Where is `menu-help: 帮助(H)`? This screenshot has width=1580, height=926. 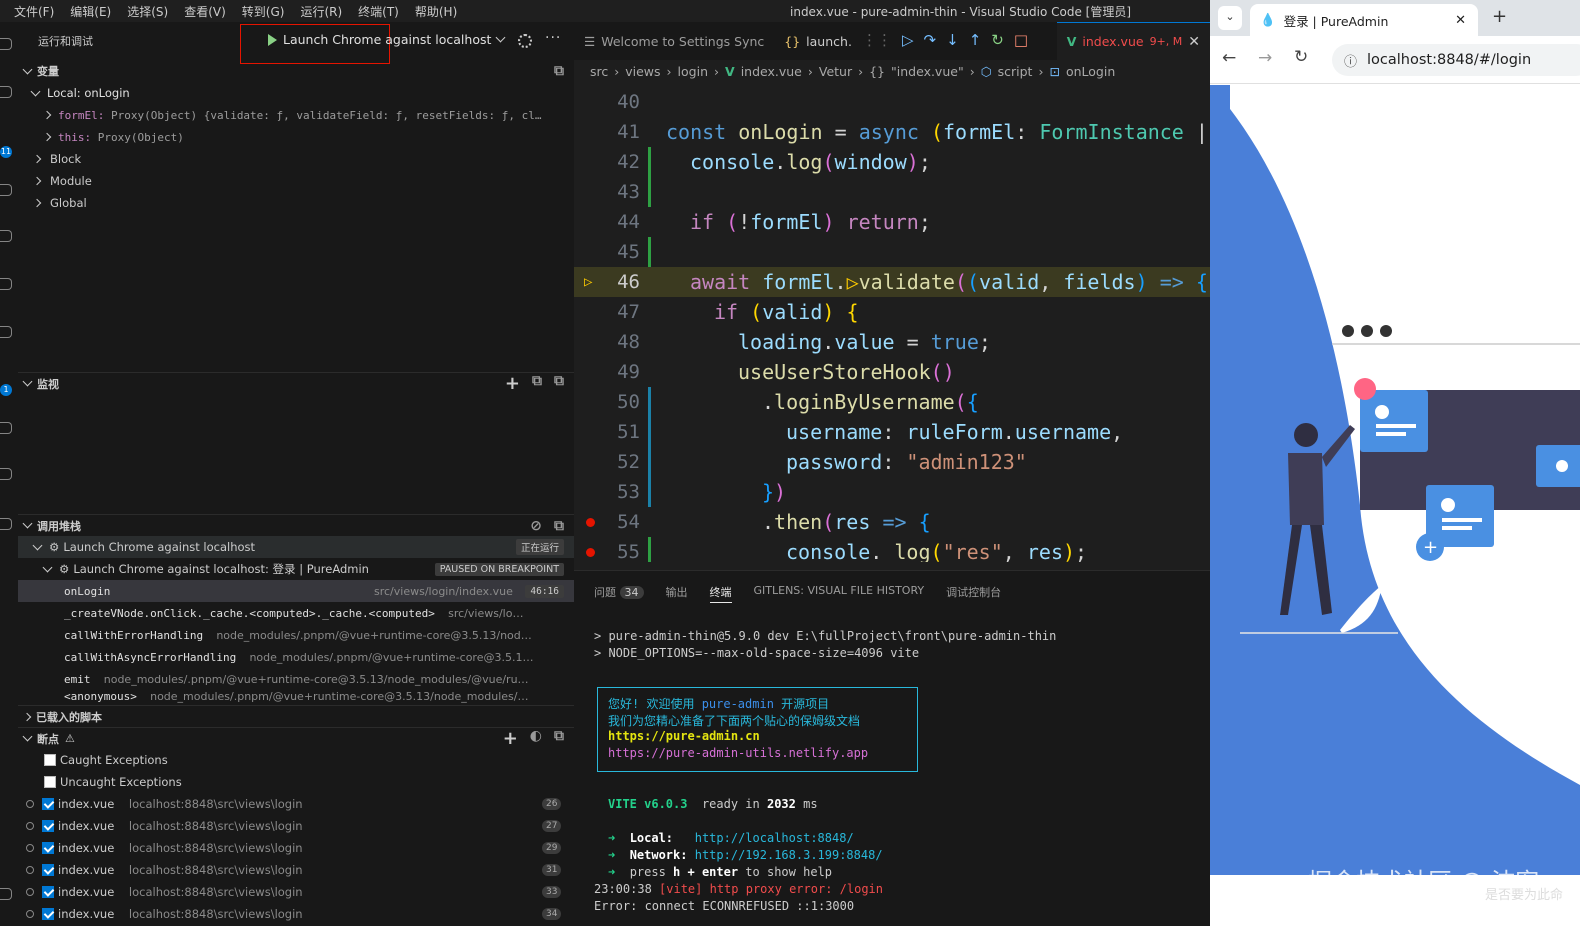 menu-help: 帮助(H) is located at coordinates (436, 11).